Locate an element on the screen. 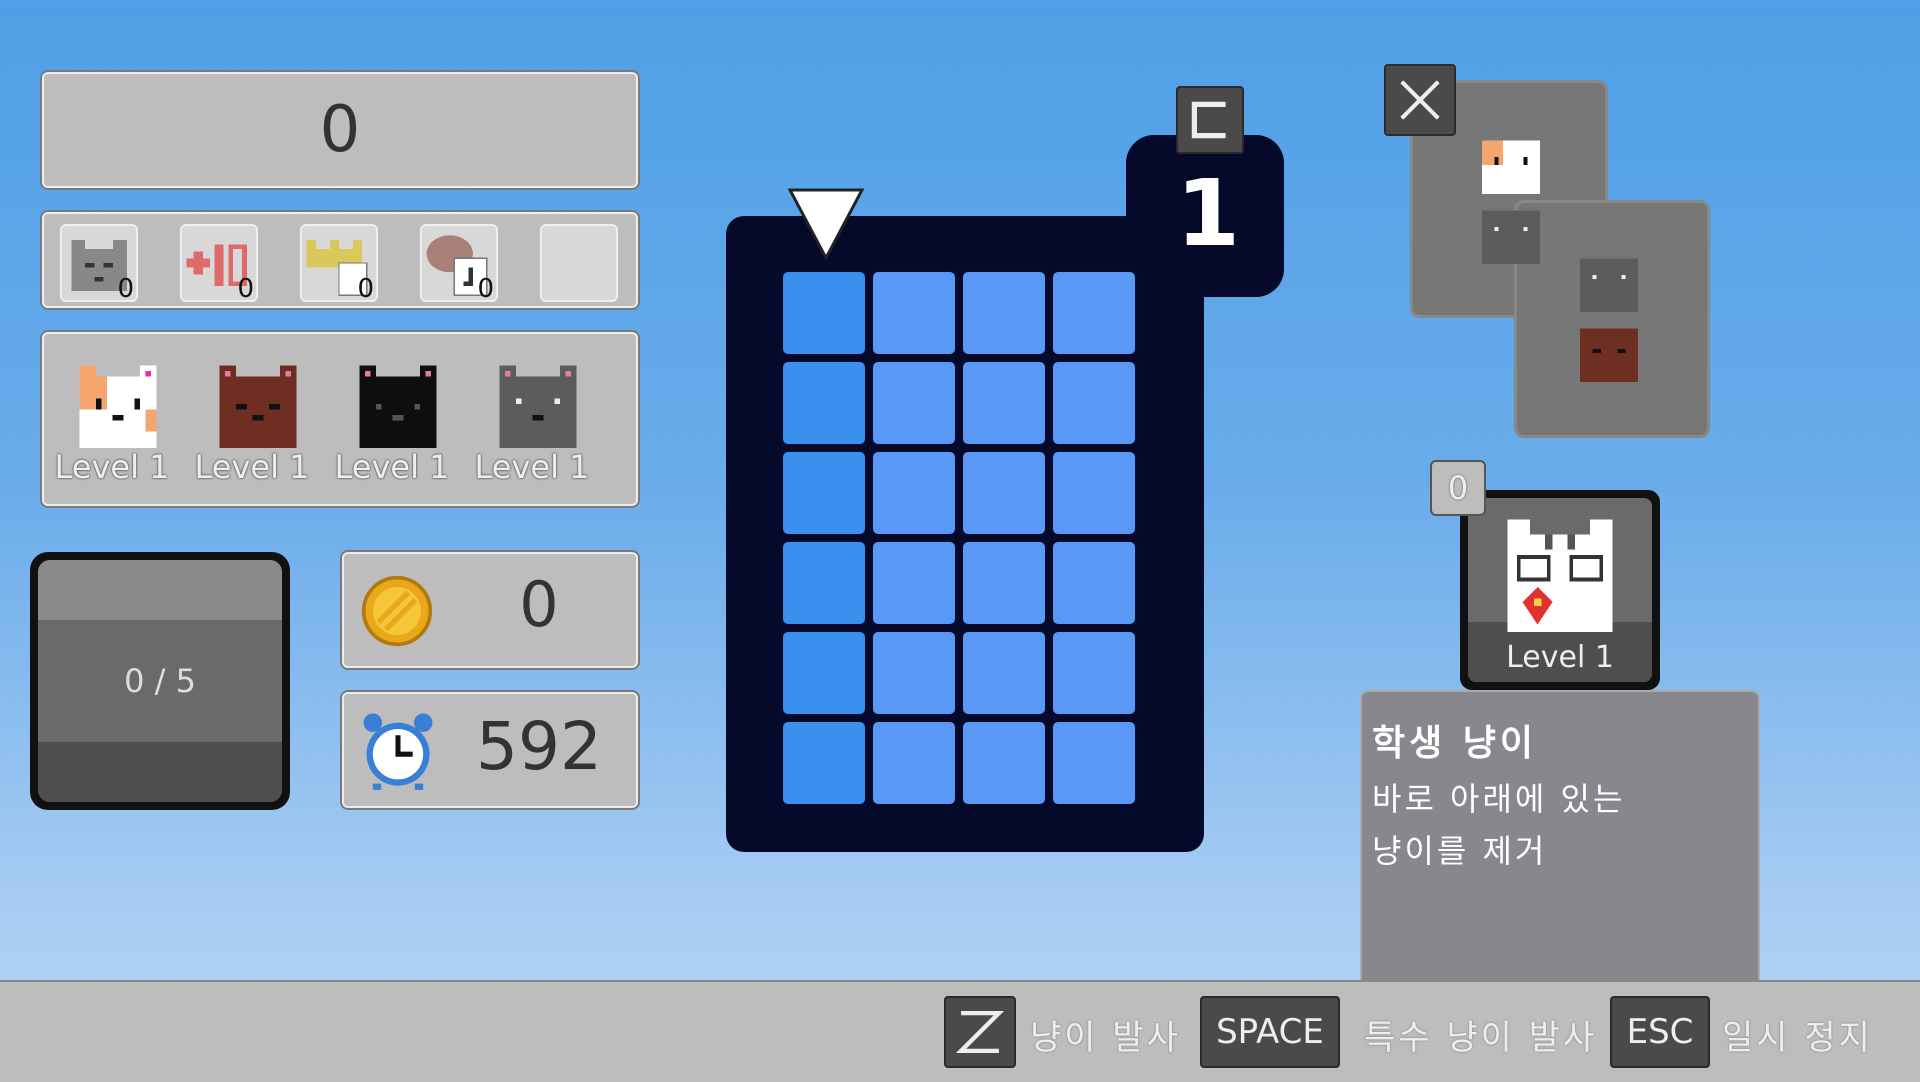 The width and height of the screenshot is (1920, 1082). score-value: 0 is located at coordinates (340, 130).